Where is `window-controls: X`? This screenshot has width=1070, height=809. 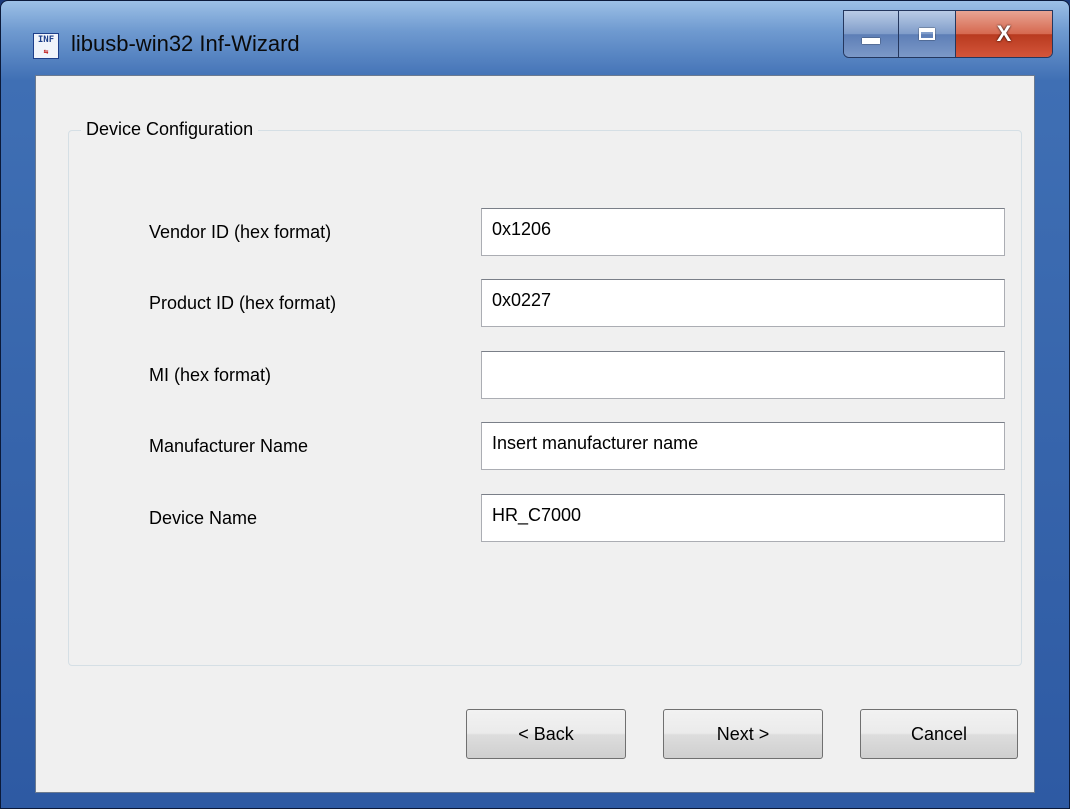
window-controls: X is located at coordinates (948, 34).